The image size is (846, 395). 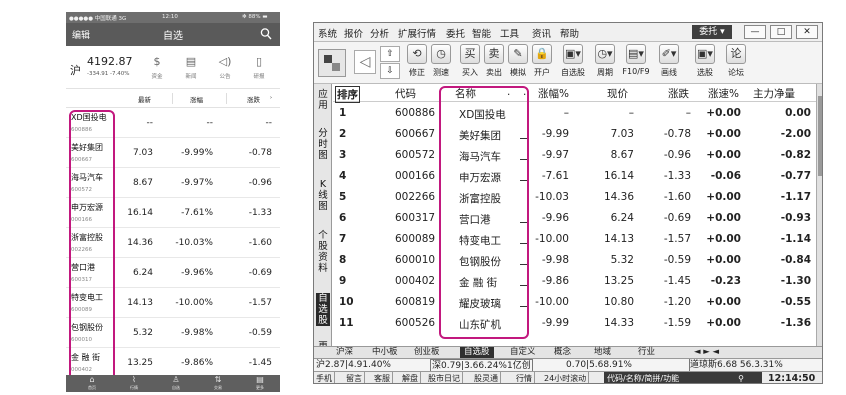 What do you see at coordinates (481, 33) in the screenshot?
I see `menu-item: 智能` at bounding box center [481, 33].